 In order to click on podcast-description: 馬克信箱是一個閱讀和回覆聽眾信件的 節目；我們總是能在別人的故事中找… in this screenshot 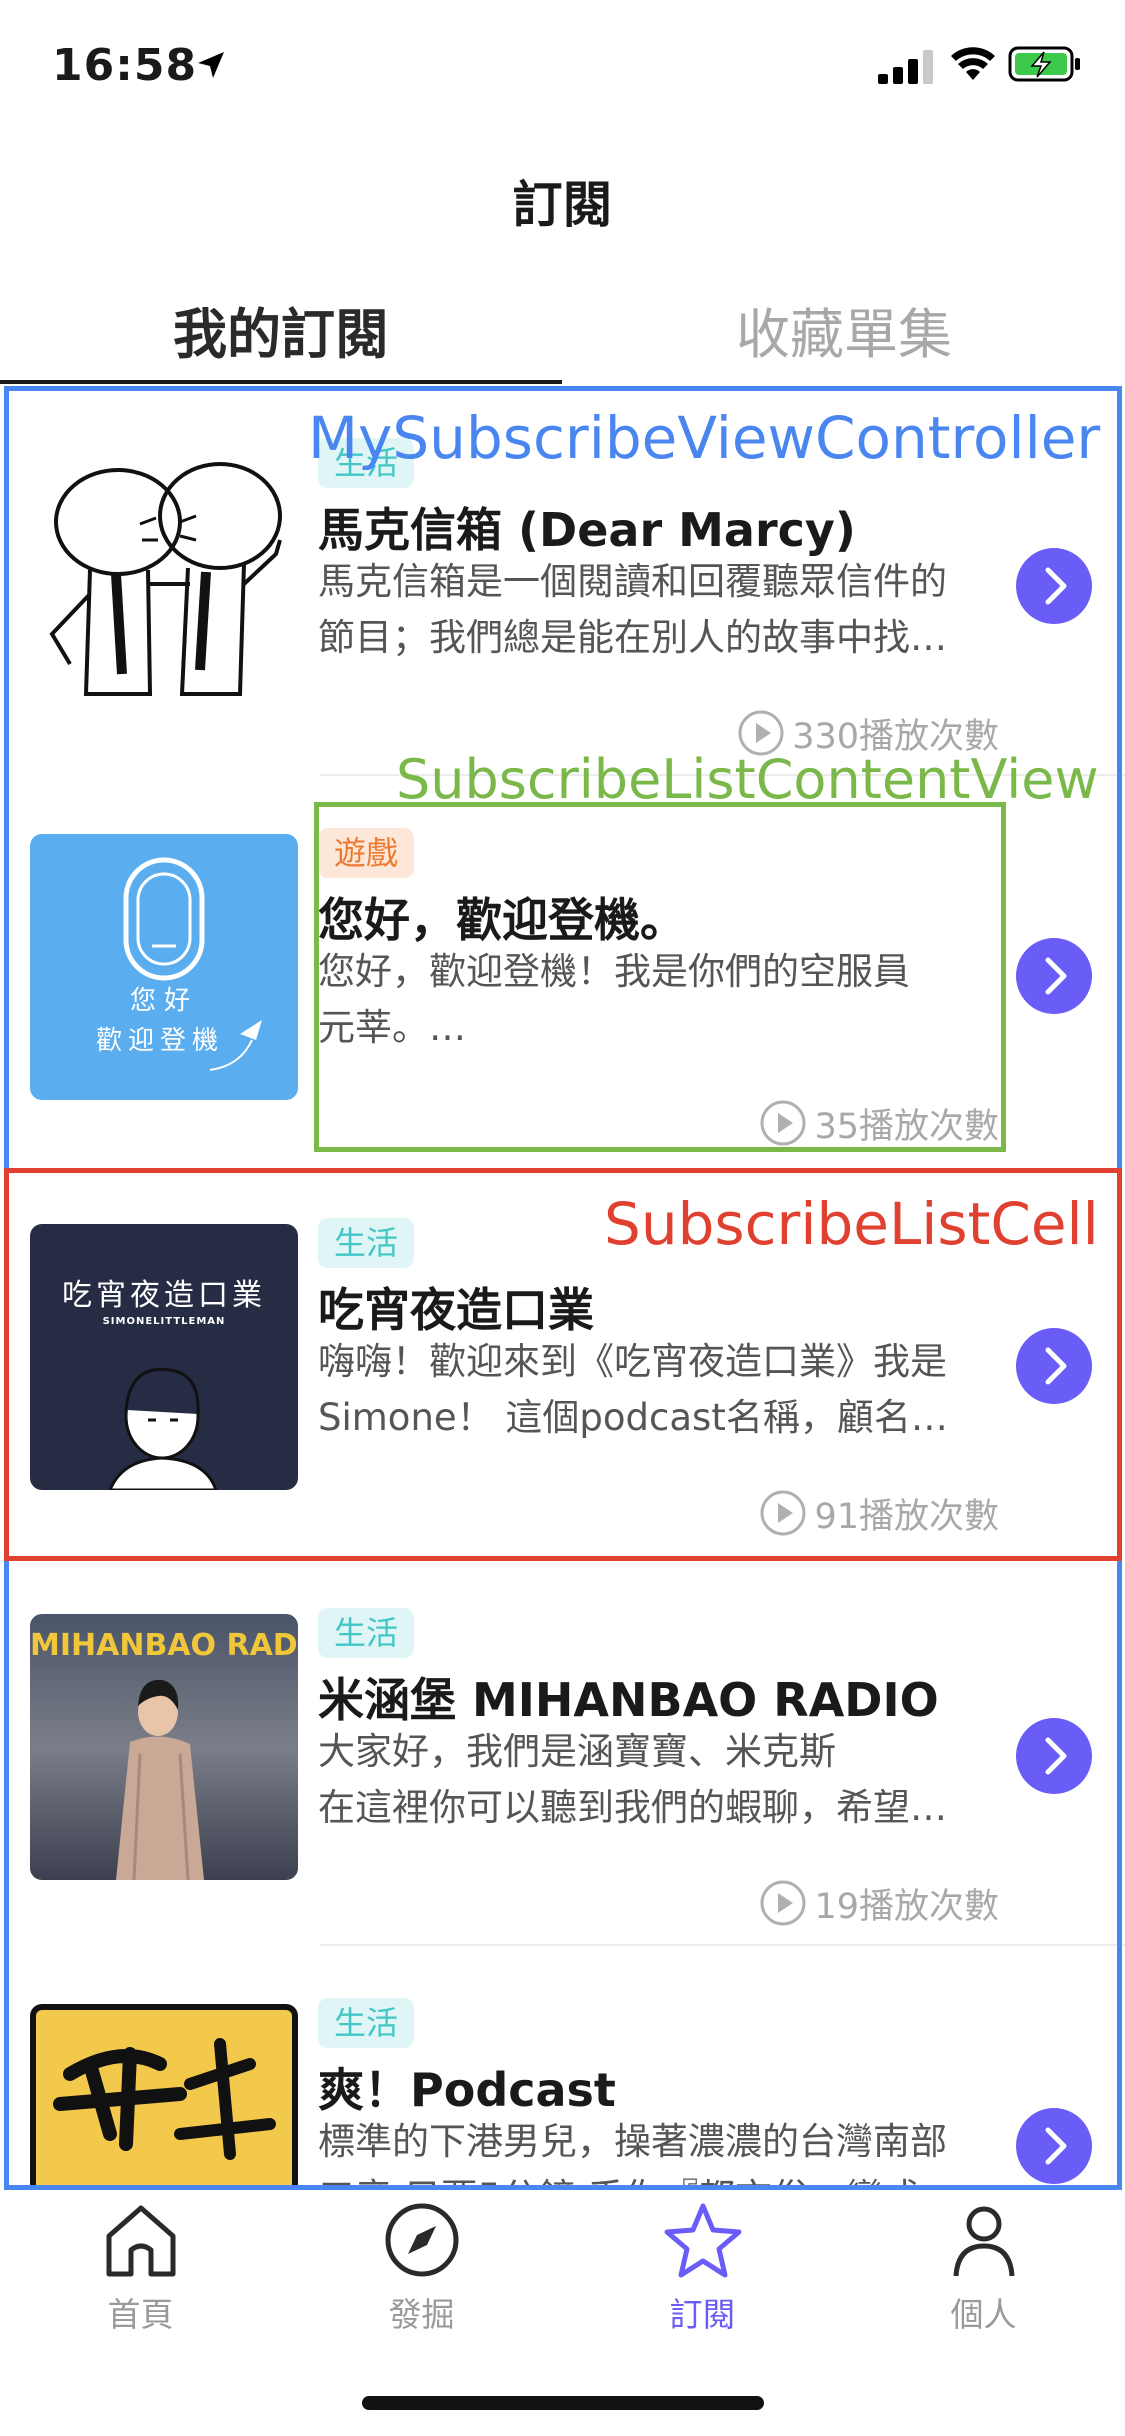, I will do `click(654, 610)`.